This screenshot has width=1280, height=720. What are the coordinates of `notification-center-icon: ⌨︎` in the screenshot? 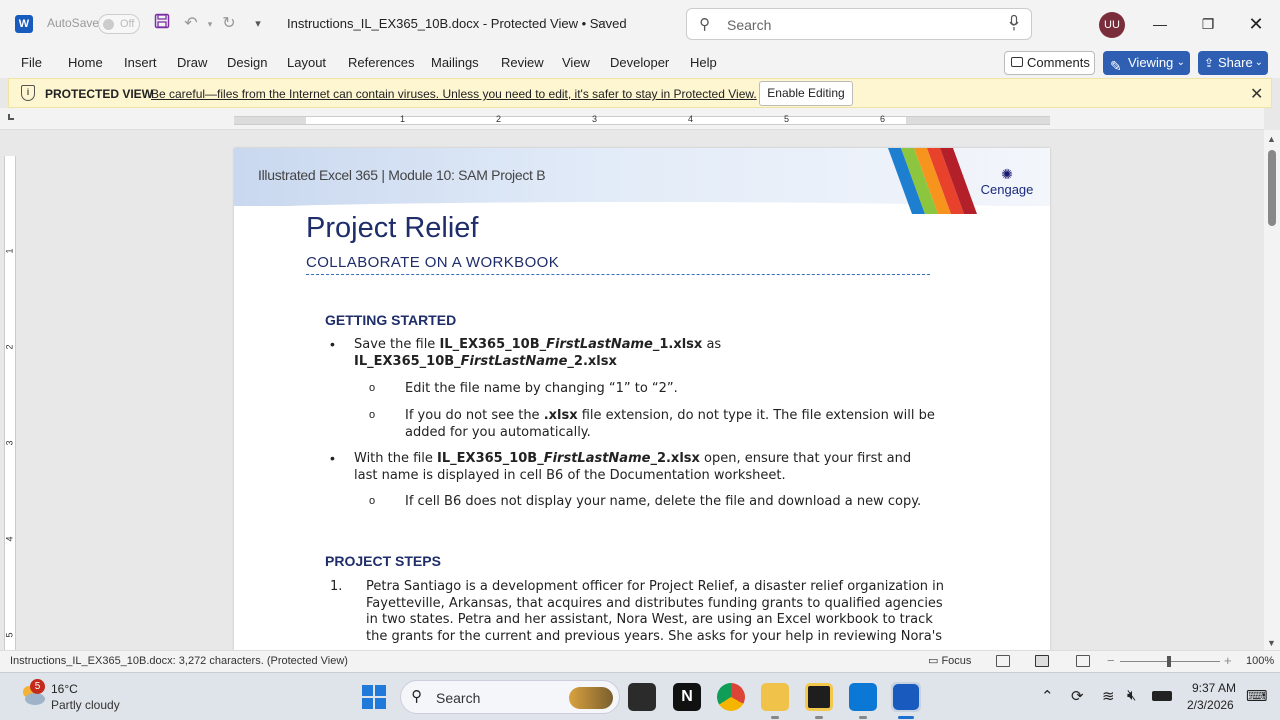 It's located at (1257, 696).